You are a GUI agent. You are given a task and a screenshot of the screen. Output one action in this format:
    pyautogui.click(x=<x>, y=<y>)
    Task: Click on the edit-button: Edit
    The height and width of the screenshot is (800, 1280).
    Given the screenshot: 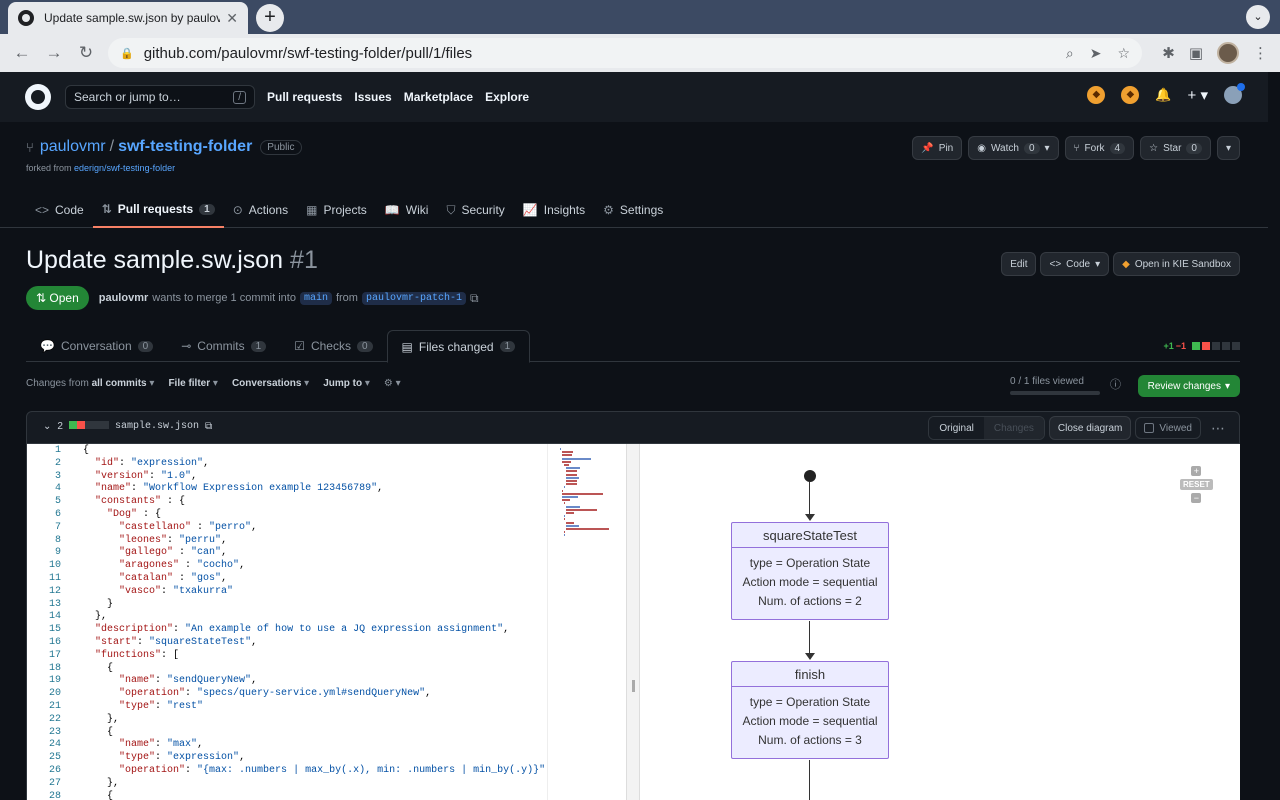 What is the action you would take?
    pyautogui.click(x=1019, y=264)
    